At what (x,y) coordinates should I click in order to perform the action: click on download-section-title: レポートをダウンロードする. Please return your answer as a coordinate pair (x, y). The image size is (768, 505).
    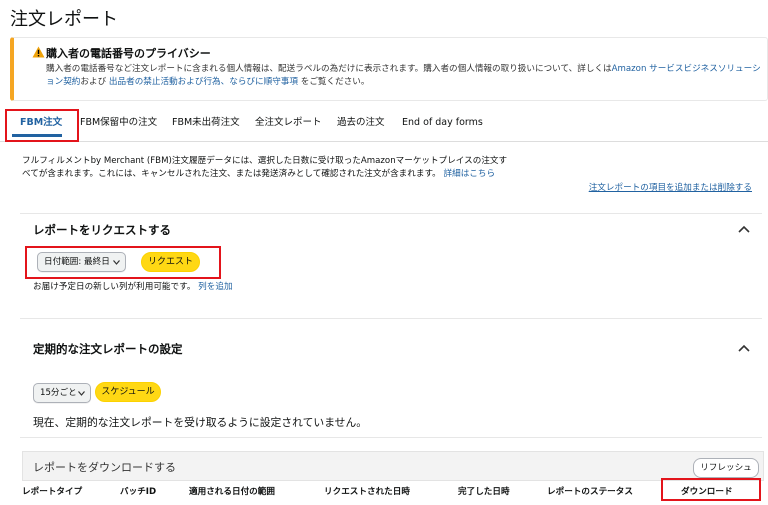
    Looking at the image, I should click on (104, 467).